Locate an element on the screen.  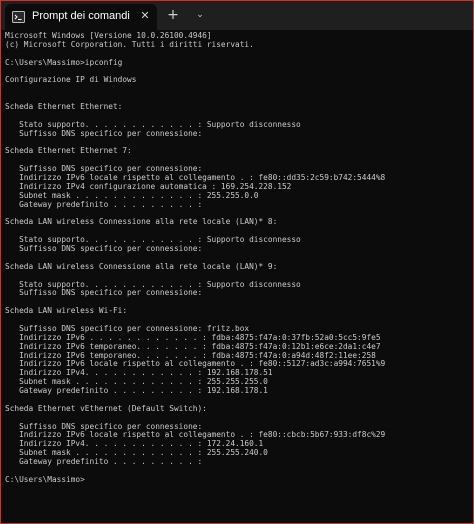
console-line: Scheda Ethernet Ethernet 7: is located at coordinates (68, 151).